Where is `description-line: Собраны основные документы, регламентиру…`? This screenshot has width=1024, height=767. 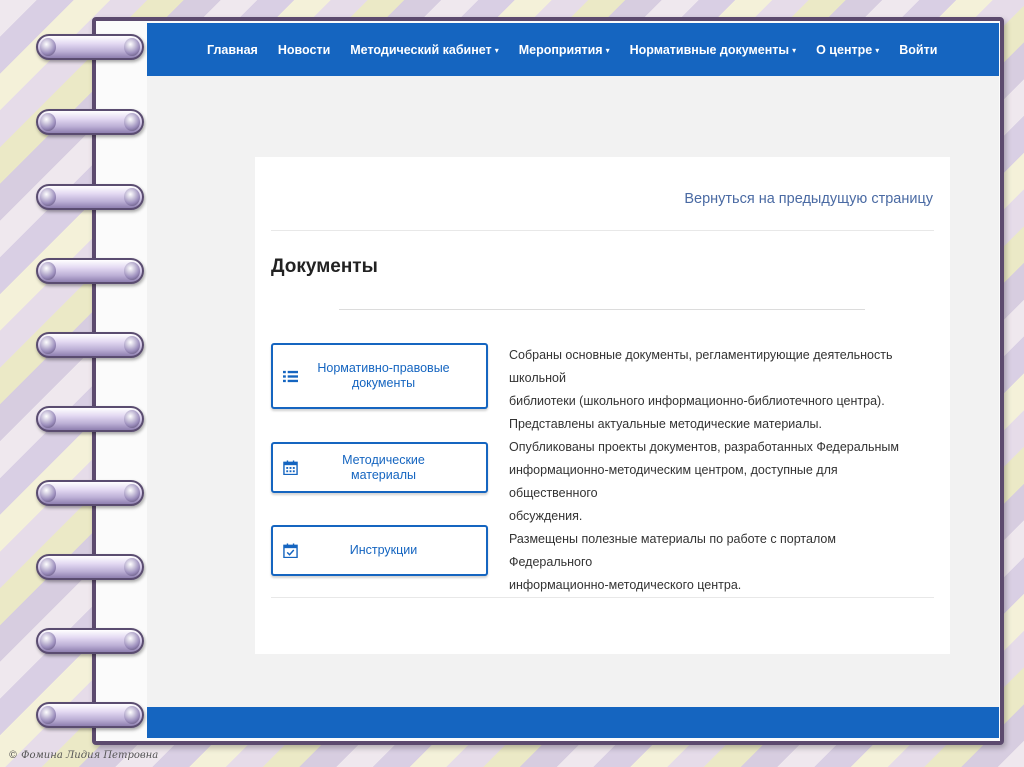 description-line: Собраны основные документы, регламентиру… is located at coordinates (701, 366).